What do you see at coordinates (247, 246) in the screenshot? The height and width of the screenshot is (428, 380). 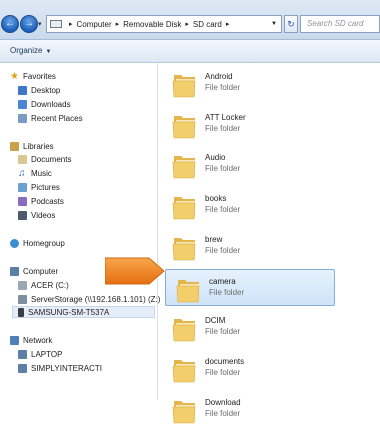 I see `folder-item: brew File folder` at bounding box center [247, 246].